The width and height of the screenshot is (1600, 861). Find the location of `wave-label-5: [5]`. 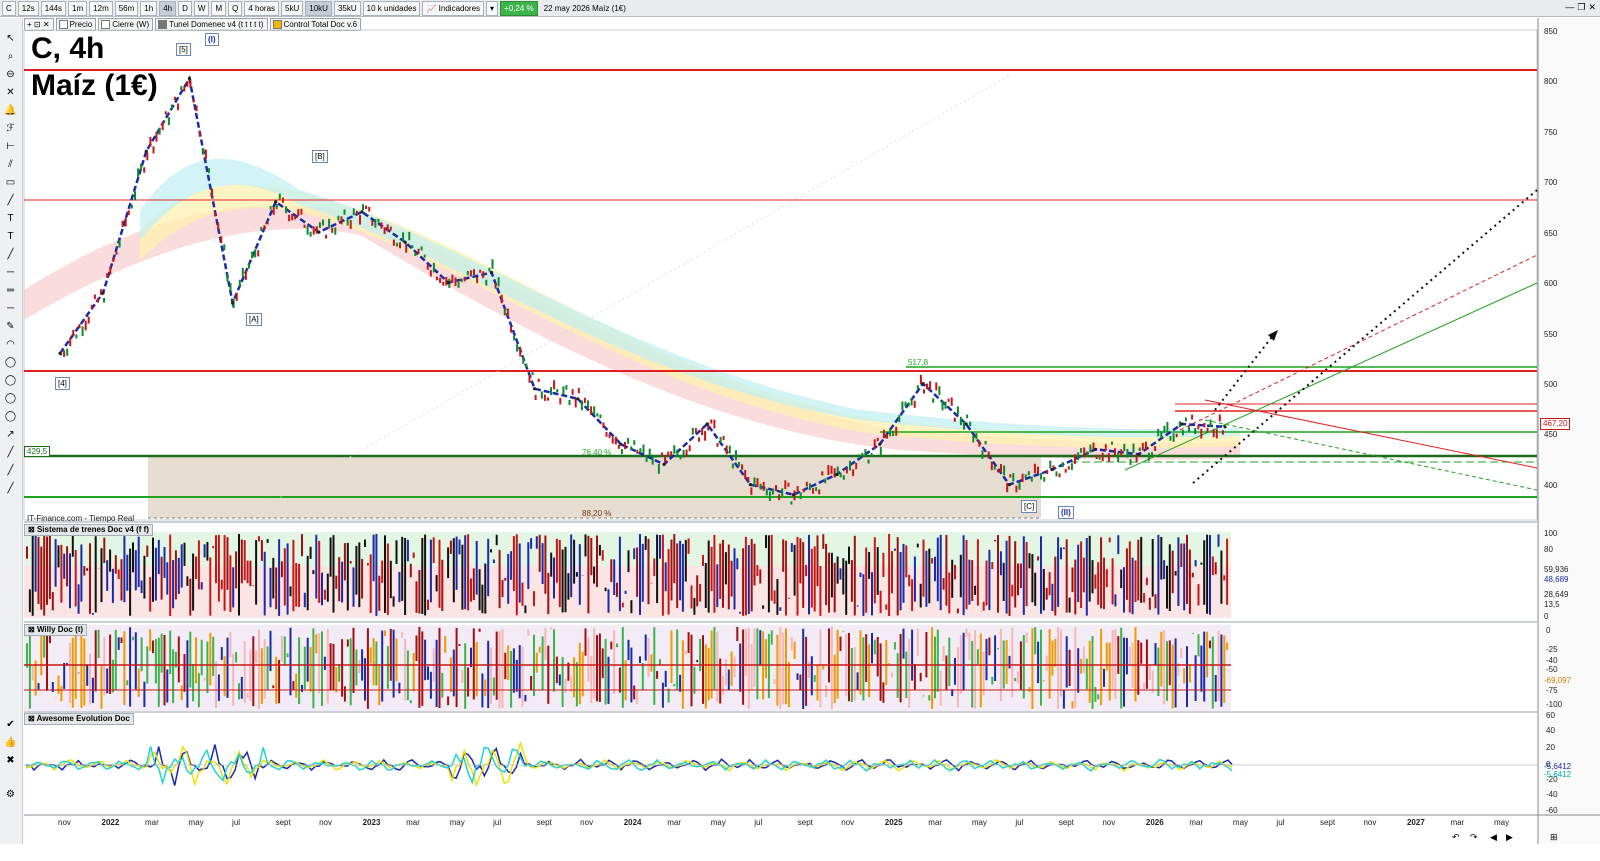

wave-label-5: [5] is located at coordinates (183, 49).